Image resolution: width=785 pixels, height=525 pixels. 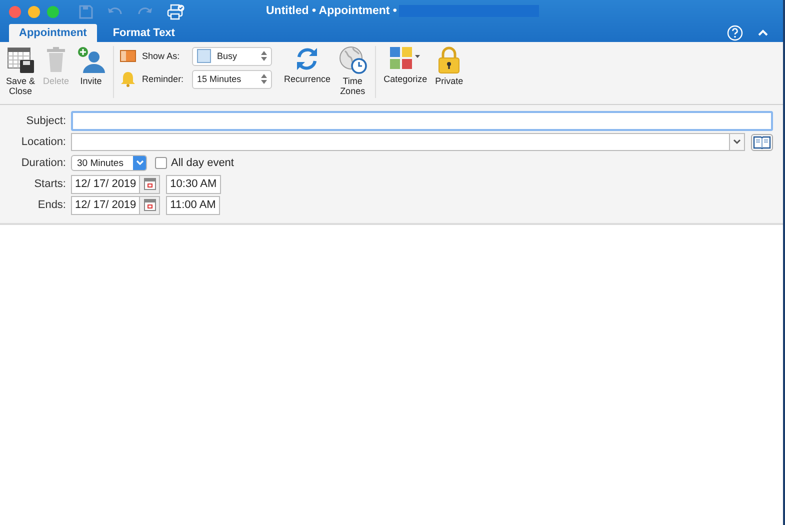 What do you see at coordinates (204, 56) in the screenshot?
I see `status-swatch-icon` at bounding box center [204, 56].